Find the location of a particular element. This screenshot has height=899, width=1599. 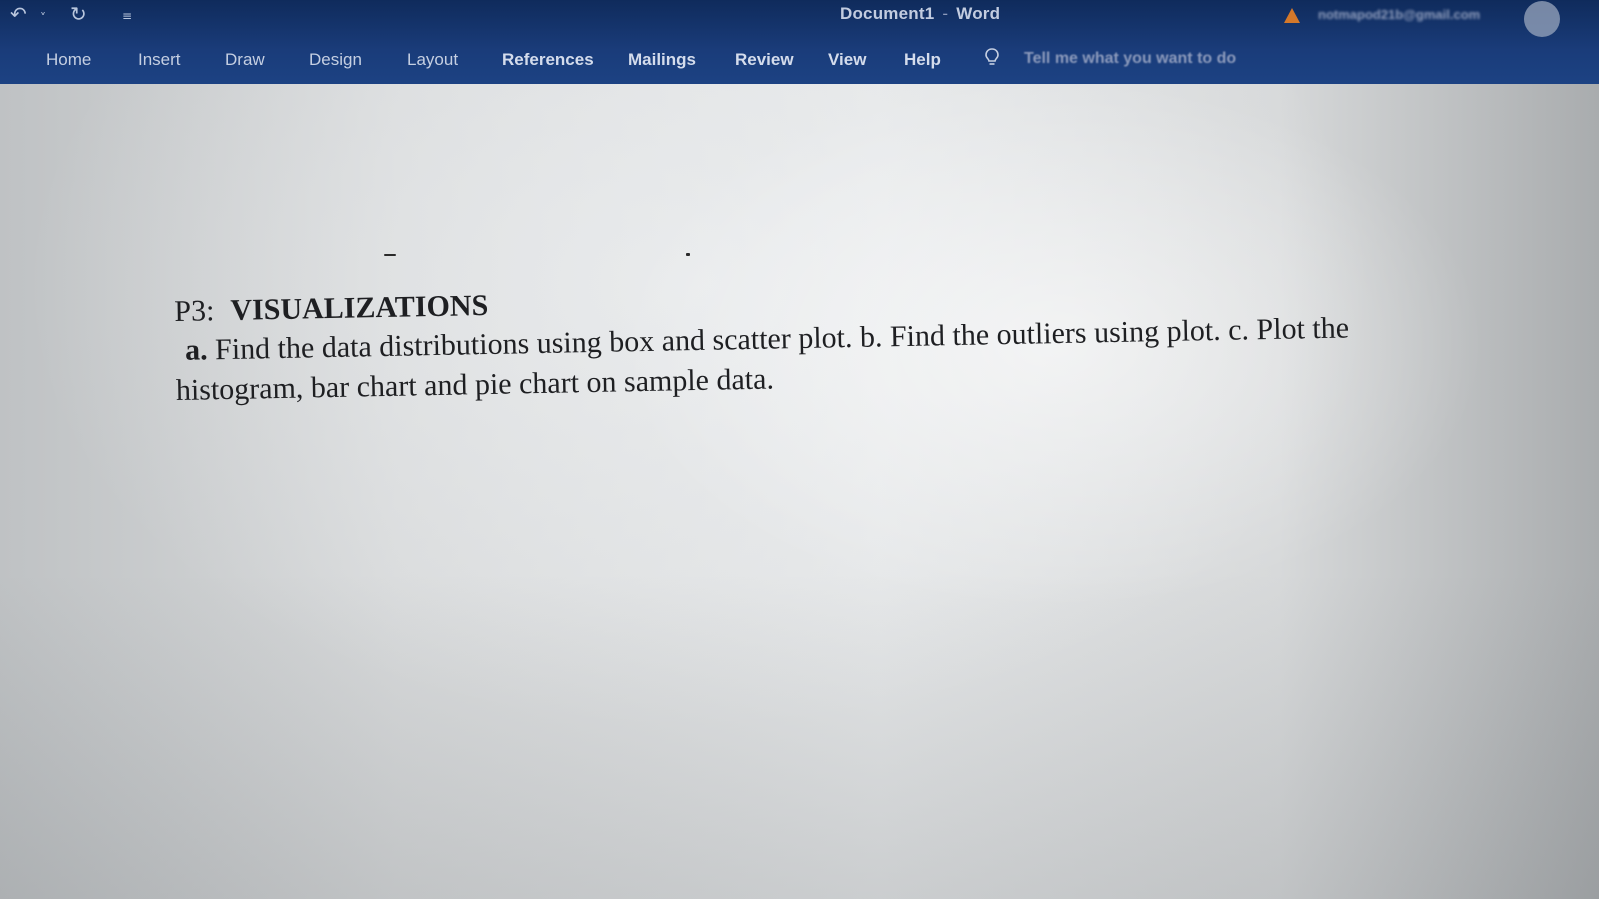

warning-icon is located at coordinates (1292, 15).